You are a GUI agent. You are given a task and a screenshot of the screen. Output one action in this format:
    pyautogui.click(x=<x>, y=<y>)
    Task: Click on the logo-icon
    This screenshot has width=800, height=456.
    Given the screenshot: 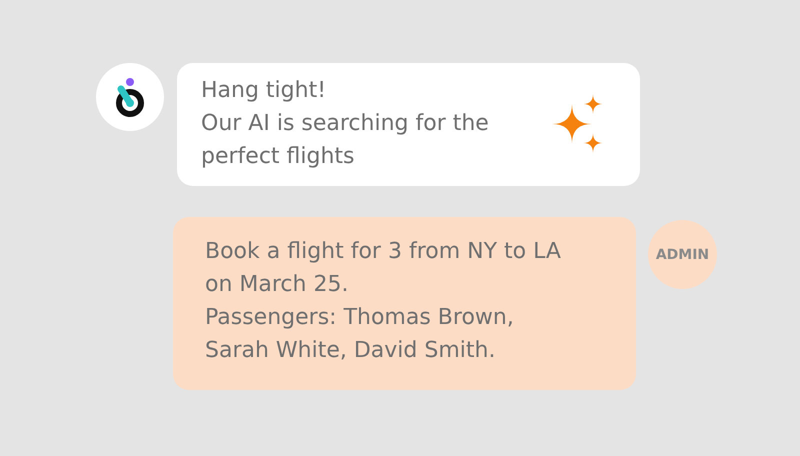 What is the action you would take?
    pyautogui.click(x=130, y=97)
    